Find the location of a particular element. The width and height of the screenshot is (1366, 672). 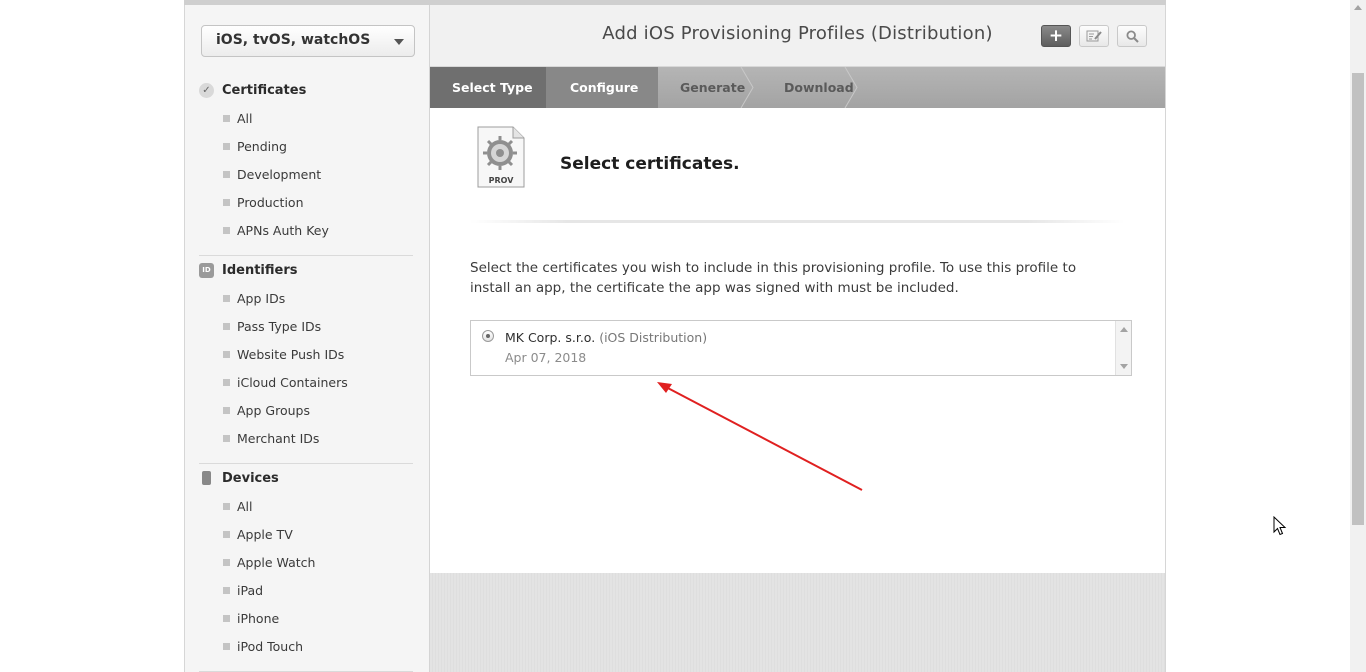

wizard-steps: Select Type Configure Generate Download is located at coordinates (797, 87).